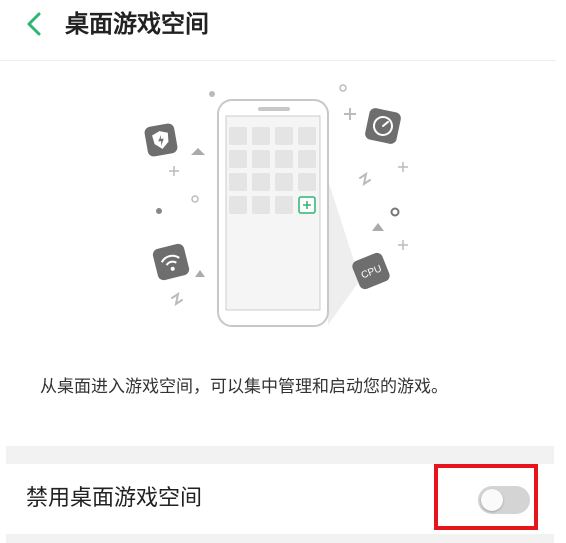 The height and width of the screenshot is (543, 566). What do you see at coordinates (244, 387) in the screenshot?
I see `description-text: 从桌面进入游戏空间，可以集中管理和启动您的游戏。` at bounding box center [244, 387].